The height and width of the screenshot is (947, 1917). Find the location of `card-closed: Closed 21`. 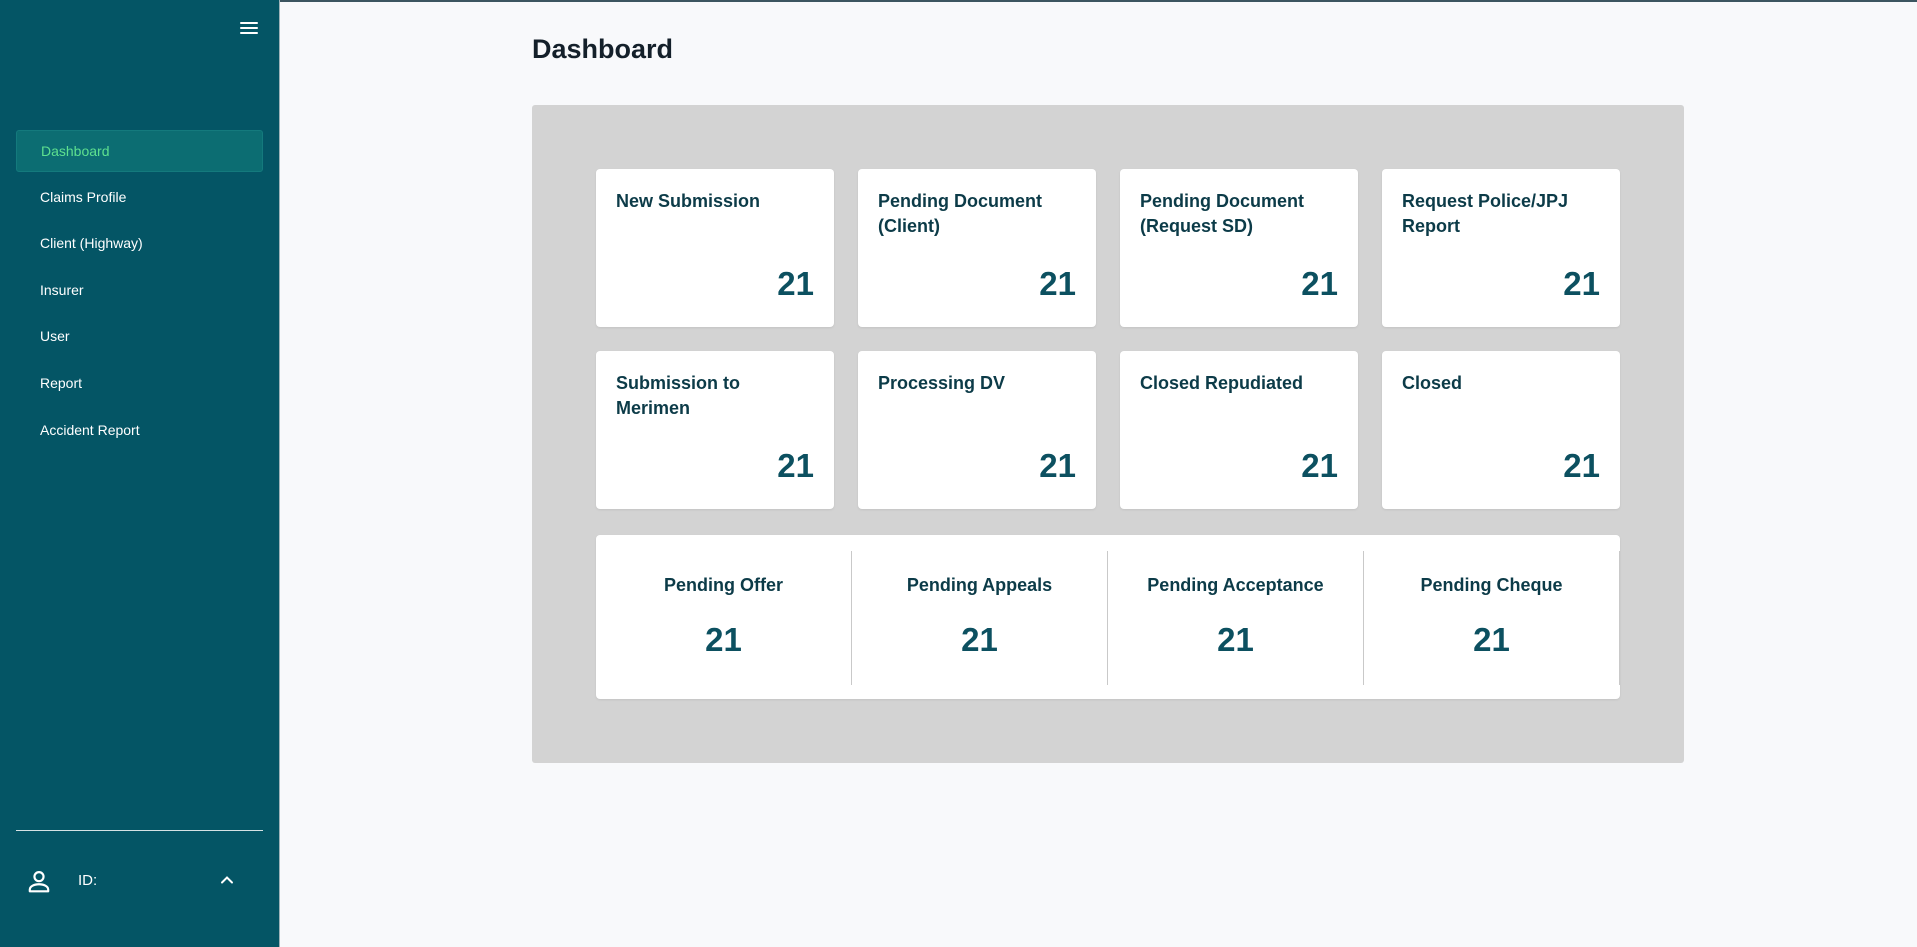

card-closed: Closed 21 is located at coordinates (1501, 430).